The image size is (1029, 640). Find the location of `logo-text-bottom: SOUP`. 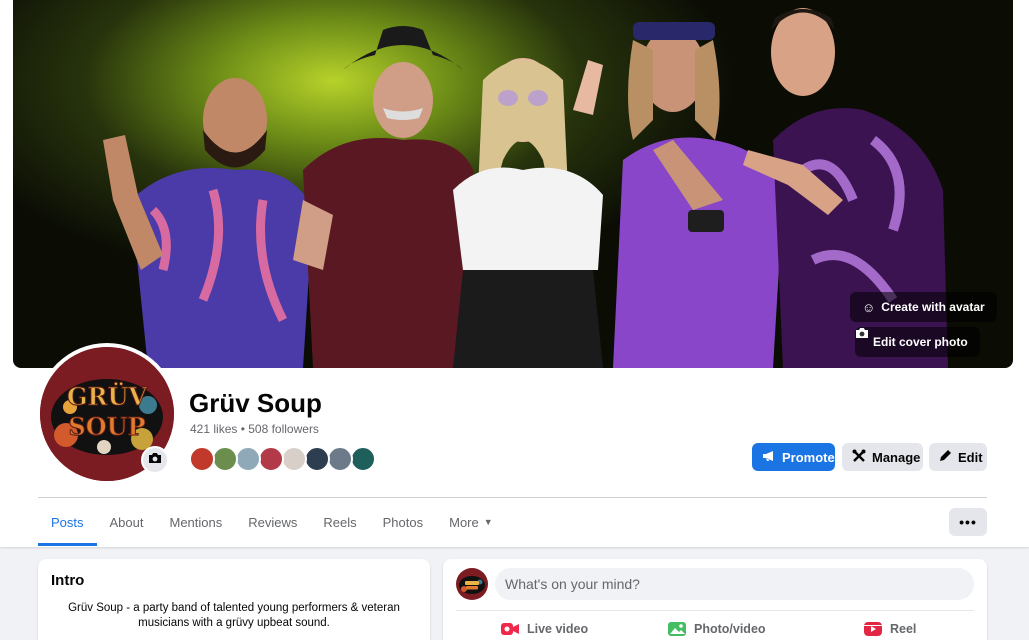

logo-text-bottom: SOUP is located at coordinates (106, 426).